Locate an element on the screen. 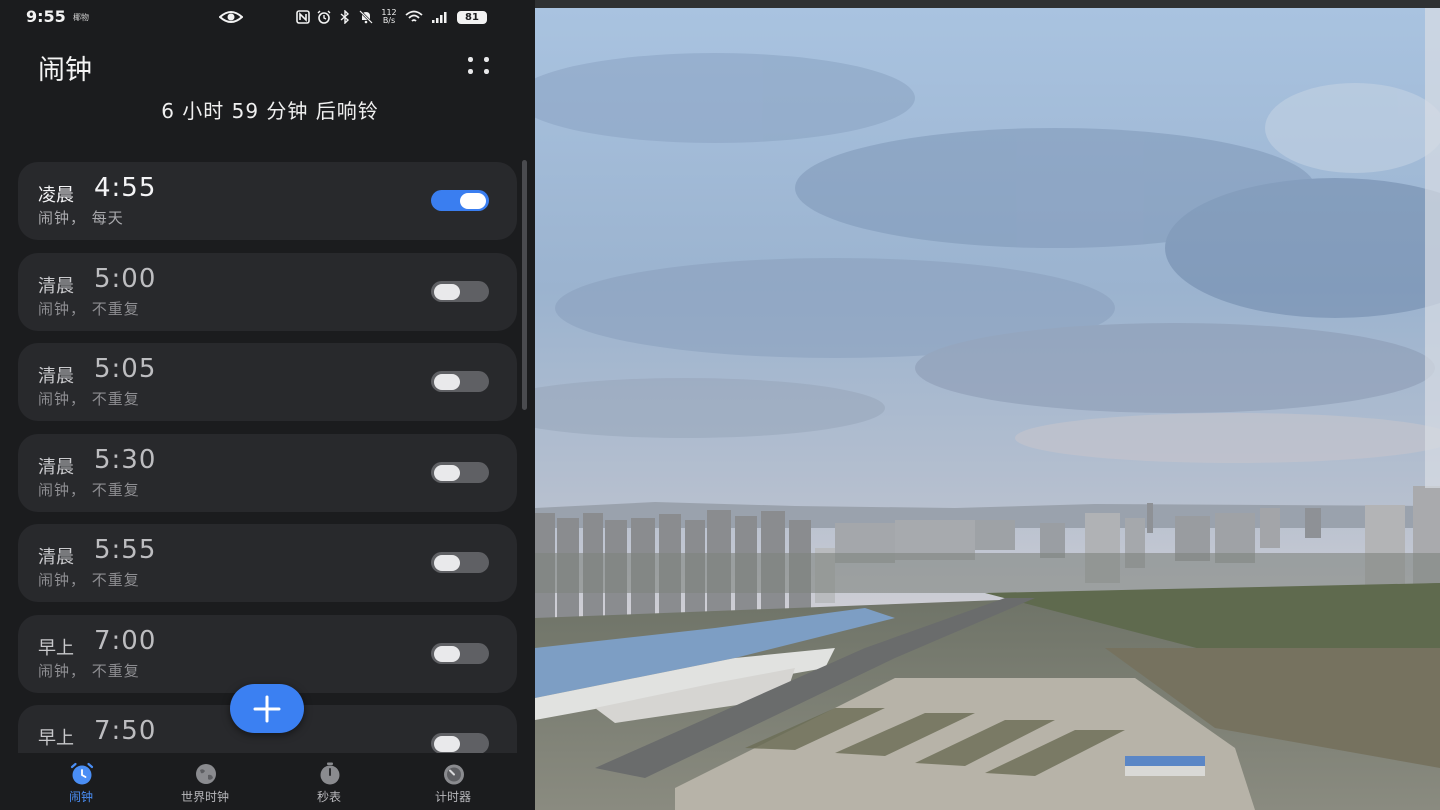 The width and height of the screenshot is (1440, 810). alarm-time: 5:30 is located at coordinates (125, 460).